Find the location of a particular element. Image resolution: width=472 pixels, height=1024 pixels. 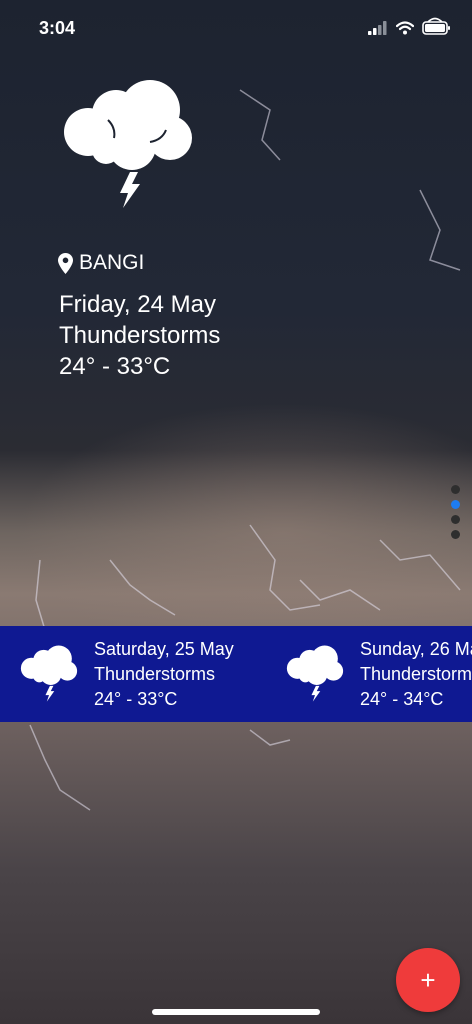

cellular-signal-icon is located at coordinates (377, 28).